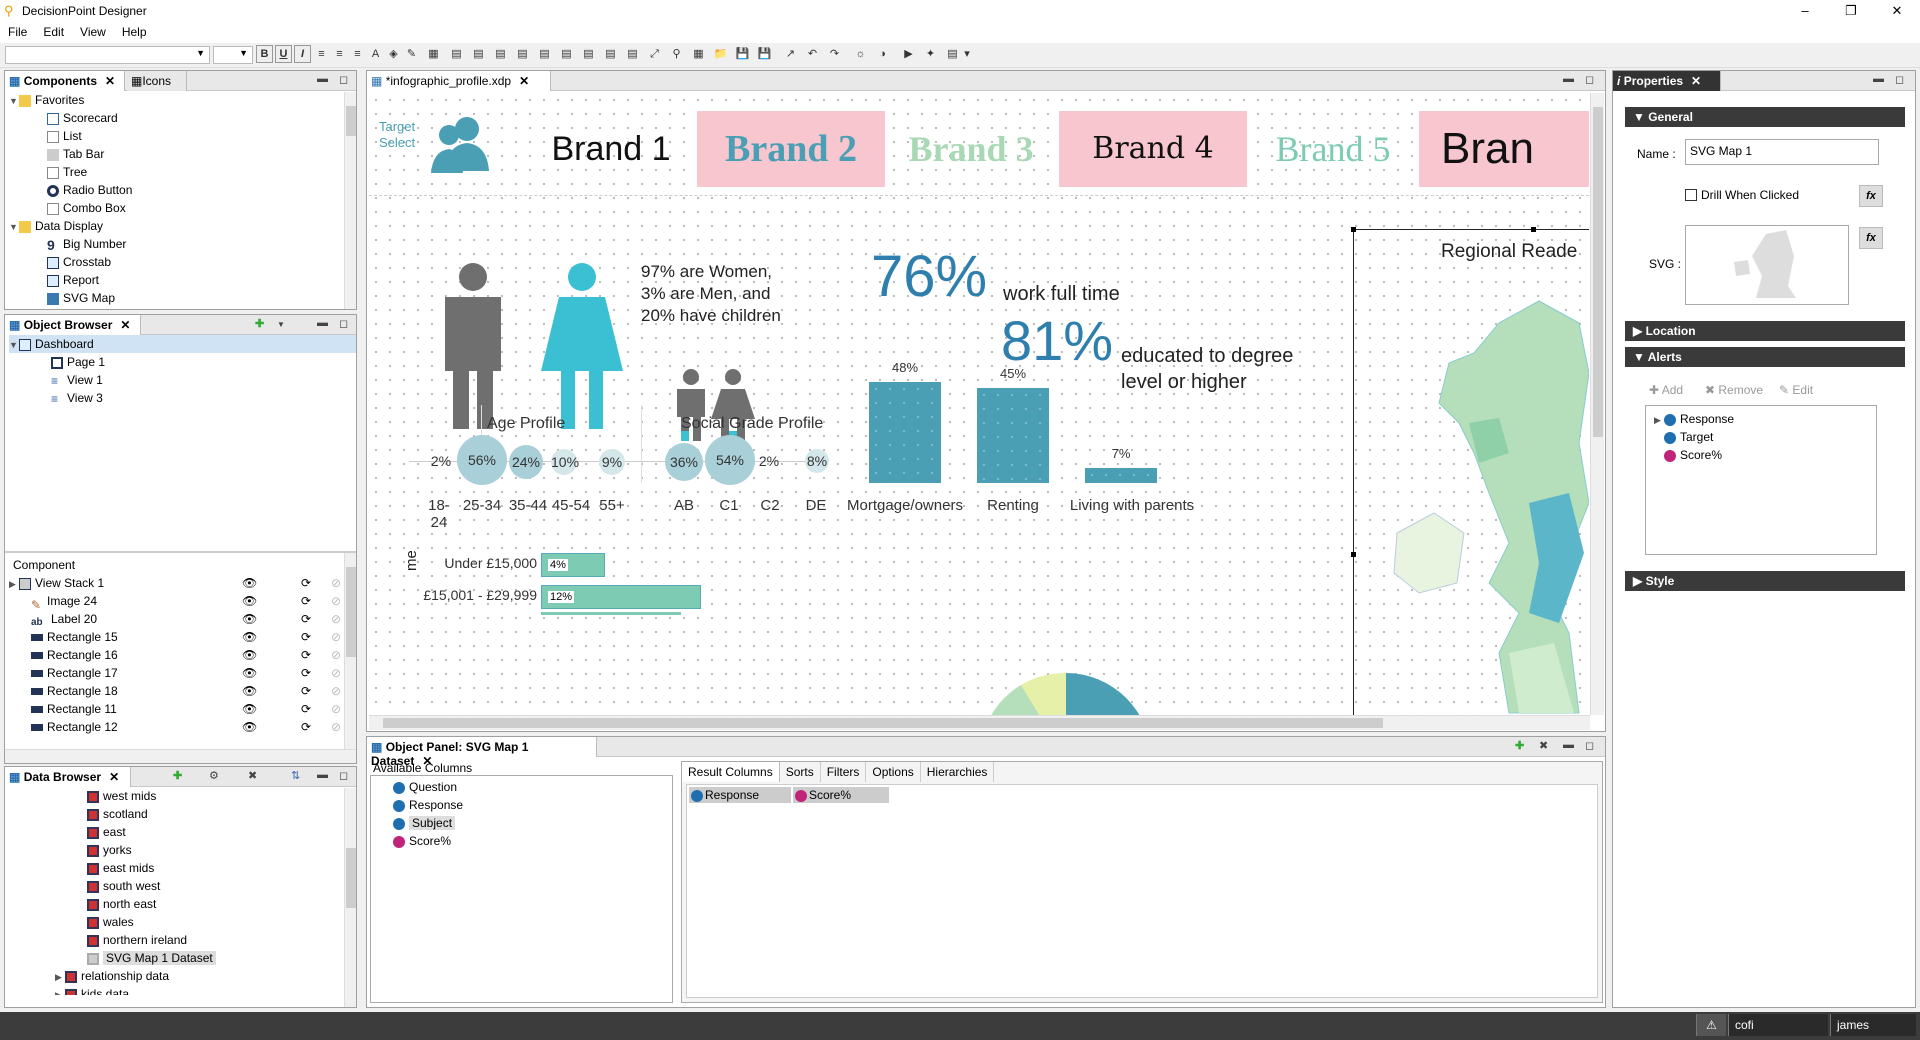  Describe the element at coordinates (134, 30) in the screenshot. I see `menu-help: Help` at that location.